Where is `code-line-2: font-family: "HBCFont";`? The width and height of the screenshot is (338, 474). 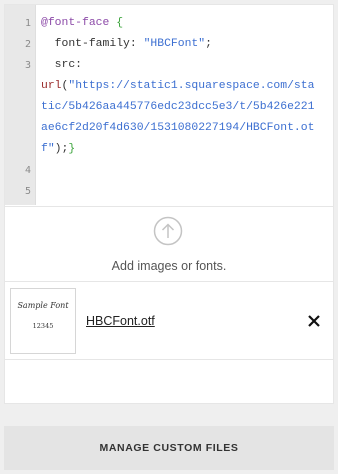
code-line-2: font-family: "HBCFont"; is located at coordinates (187, 44).